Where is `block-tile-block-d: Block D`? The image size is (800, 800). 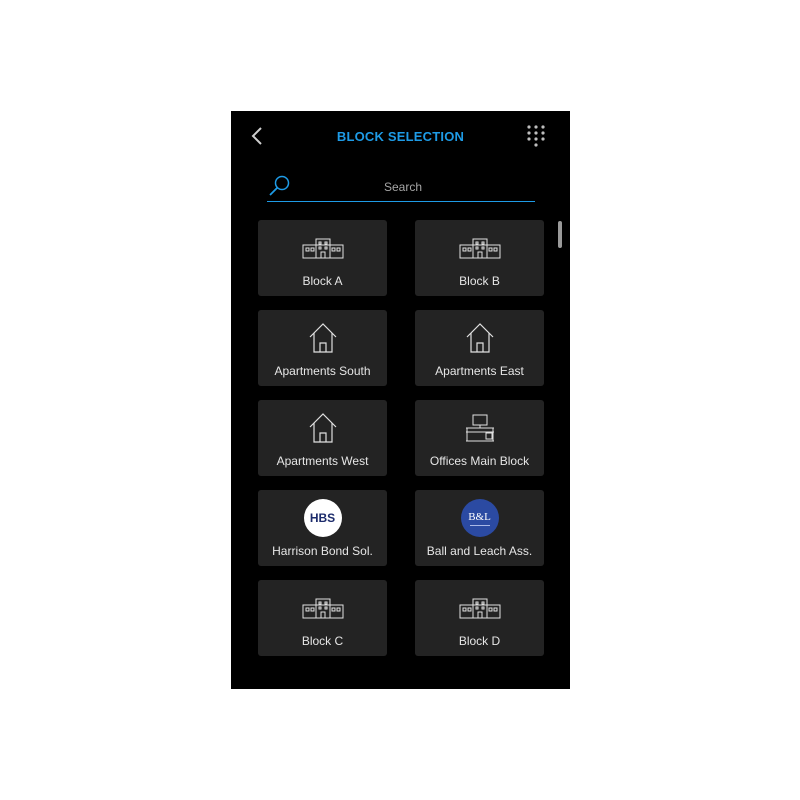 block-tile-block-d: Block D is located at coordinates (479, 618).